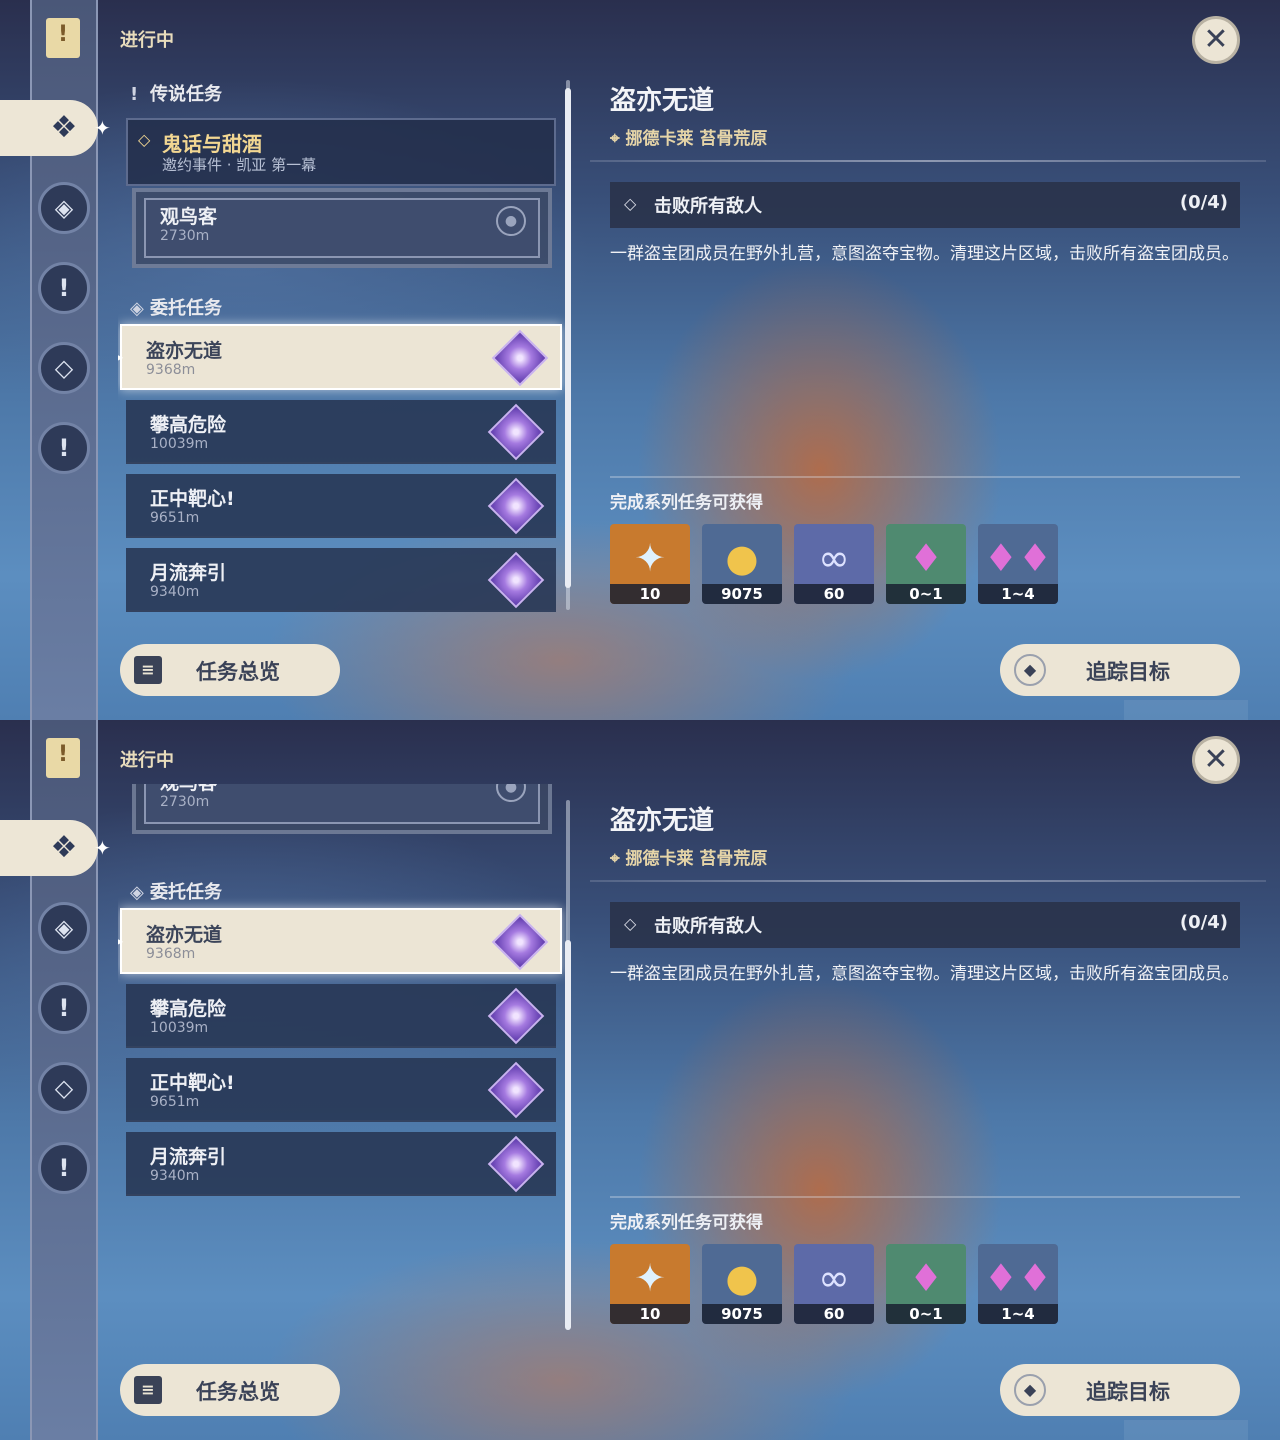 The image size is (1280, 1440). What do you see at coordinates (925, 1197) in the screenshot?
I see `reward-divider` at bounding box center [925, 1197].